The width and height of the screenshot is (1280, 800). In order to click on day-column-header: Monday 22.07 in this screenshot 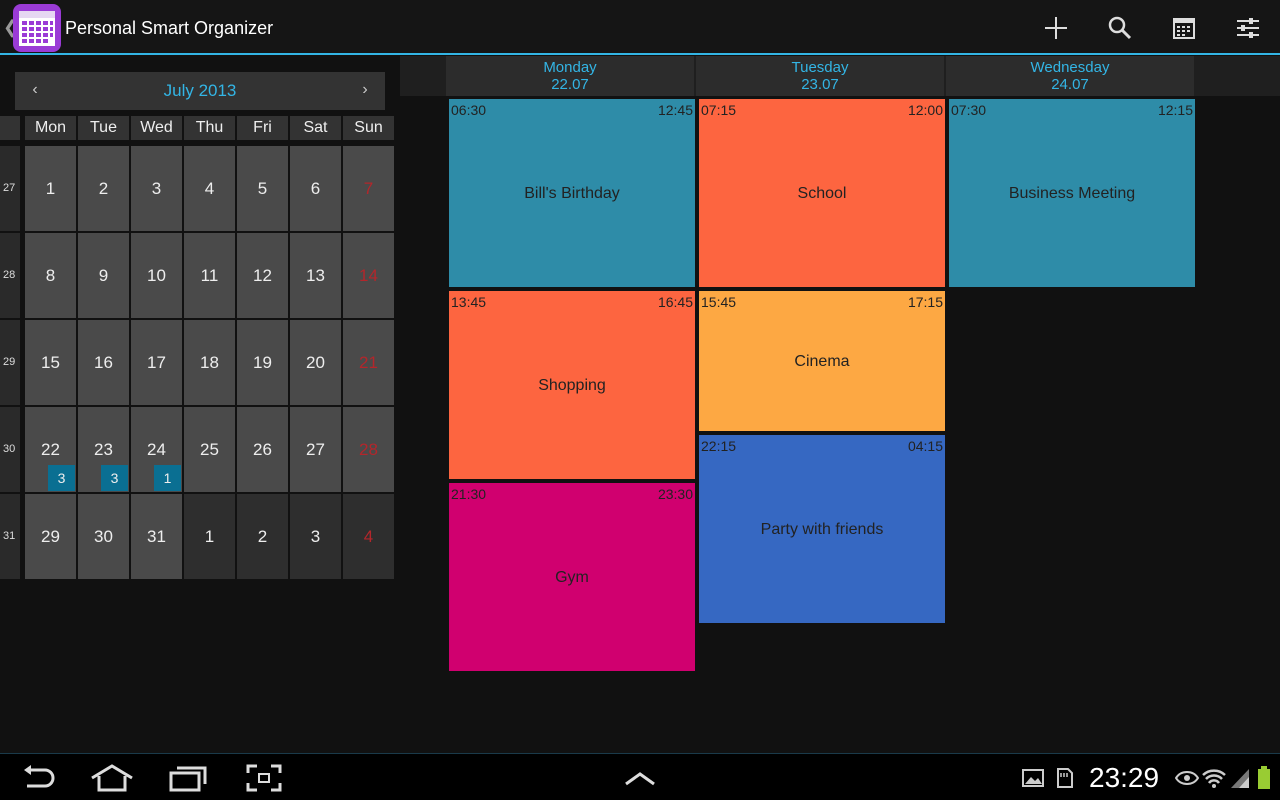, I will do `click(570, 76)`.